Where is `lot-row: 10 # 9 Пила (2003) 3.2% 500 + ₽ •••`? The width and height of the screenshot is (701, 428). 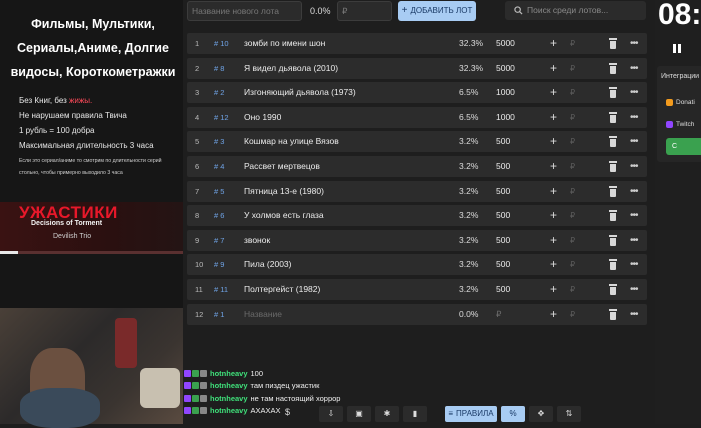 lot-row: 10 # 9 Пила (2003) 3.2% 500 + ₽ ••• is located at coordinates (417, 265).